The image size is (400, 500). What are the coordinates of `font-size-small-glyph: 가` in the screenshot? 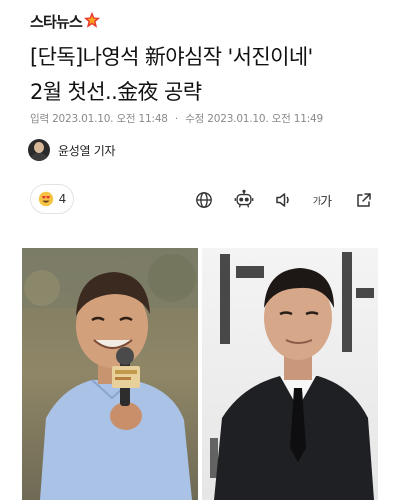 It's located at (316, 201).